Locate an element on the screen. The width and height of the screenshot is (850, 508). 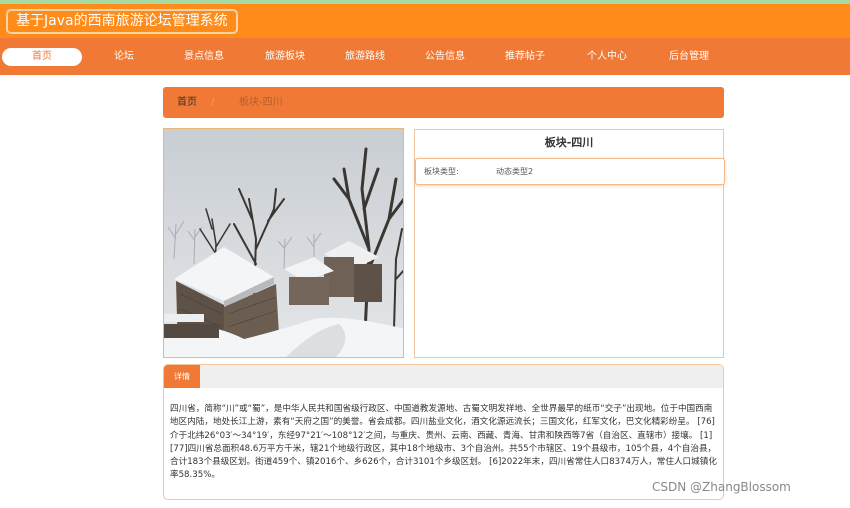
nav-item-personal-center: 个人中心 is located at coordinates (607, 57).